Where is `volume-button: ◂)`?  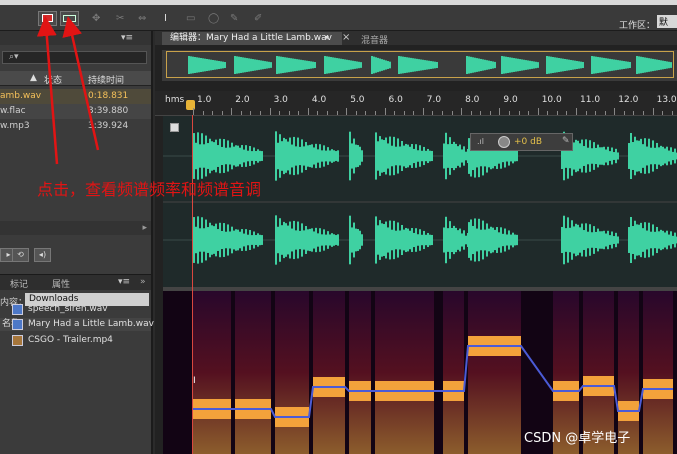
volume-button: ◂) is located at coordinates (42, 255).